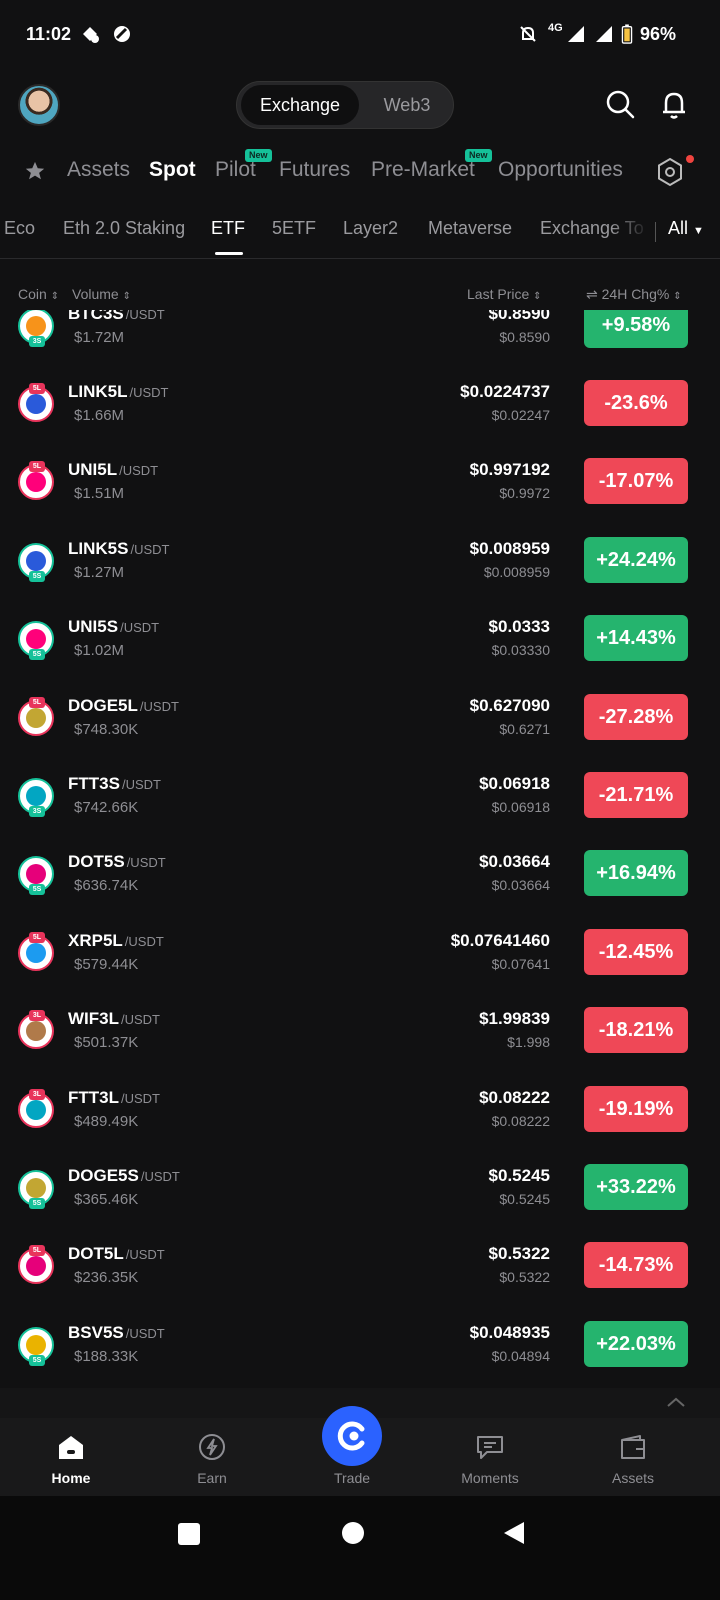 Image resolution: width=720 pixels, height=1600 pixels. Describe the element at coordinates (636, 1187) in the screenshot. I see `change-badge: +33.22%` at that location.